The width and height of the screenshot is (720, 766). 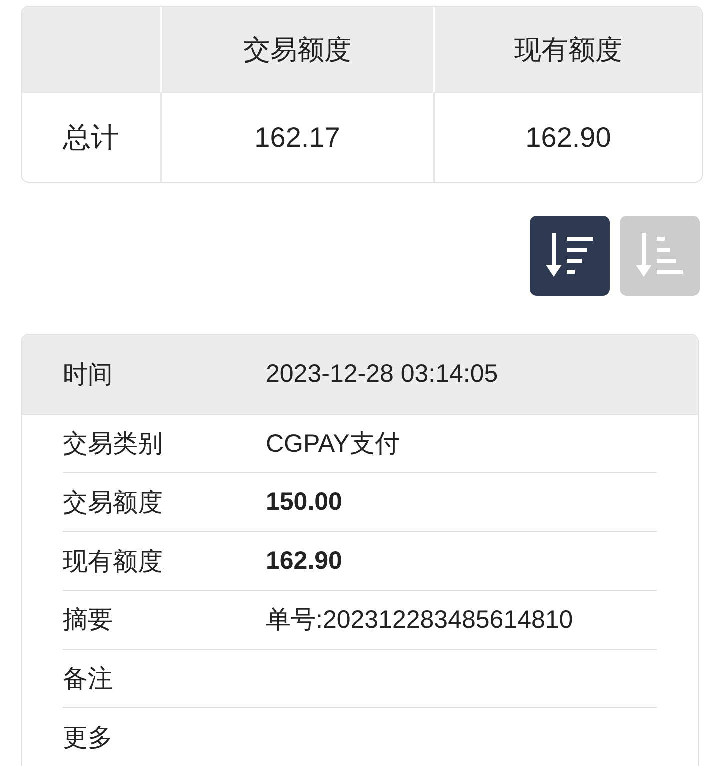 What do you see at coordinates (420, 620) in the screenshot?
I see `detail-value: 单号:202312283485614810` at bounding box center [420, 620].